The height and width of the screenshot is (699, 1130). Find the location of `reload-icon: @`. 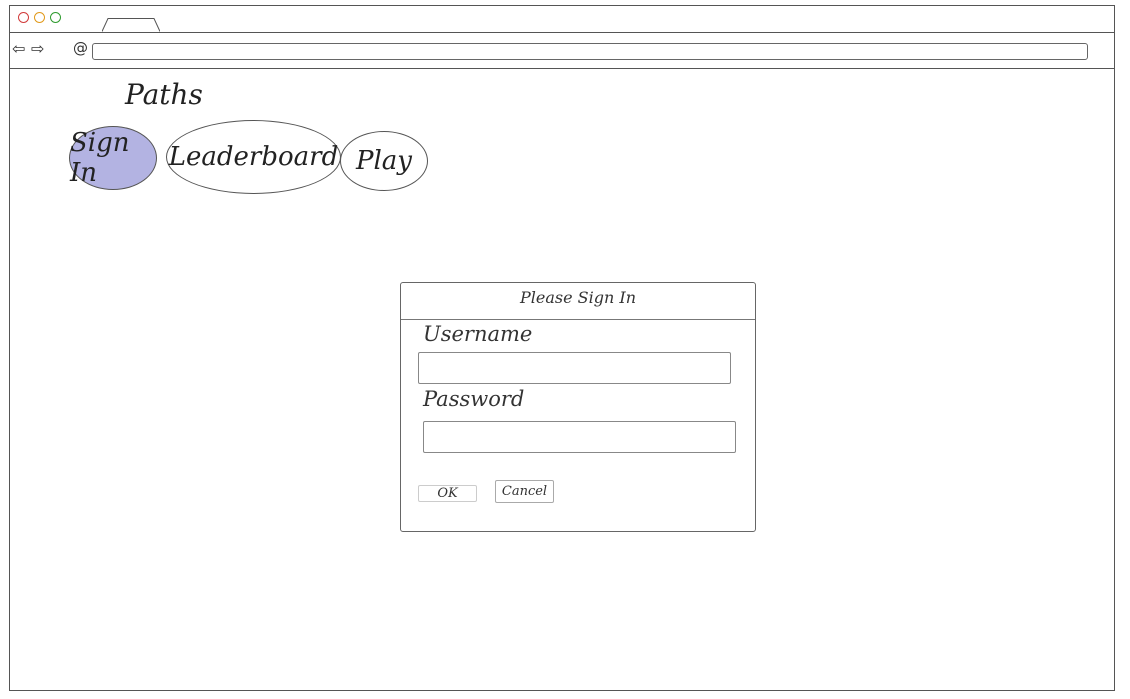

reload-icon: @ is located at coordinates (80, 48).